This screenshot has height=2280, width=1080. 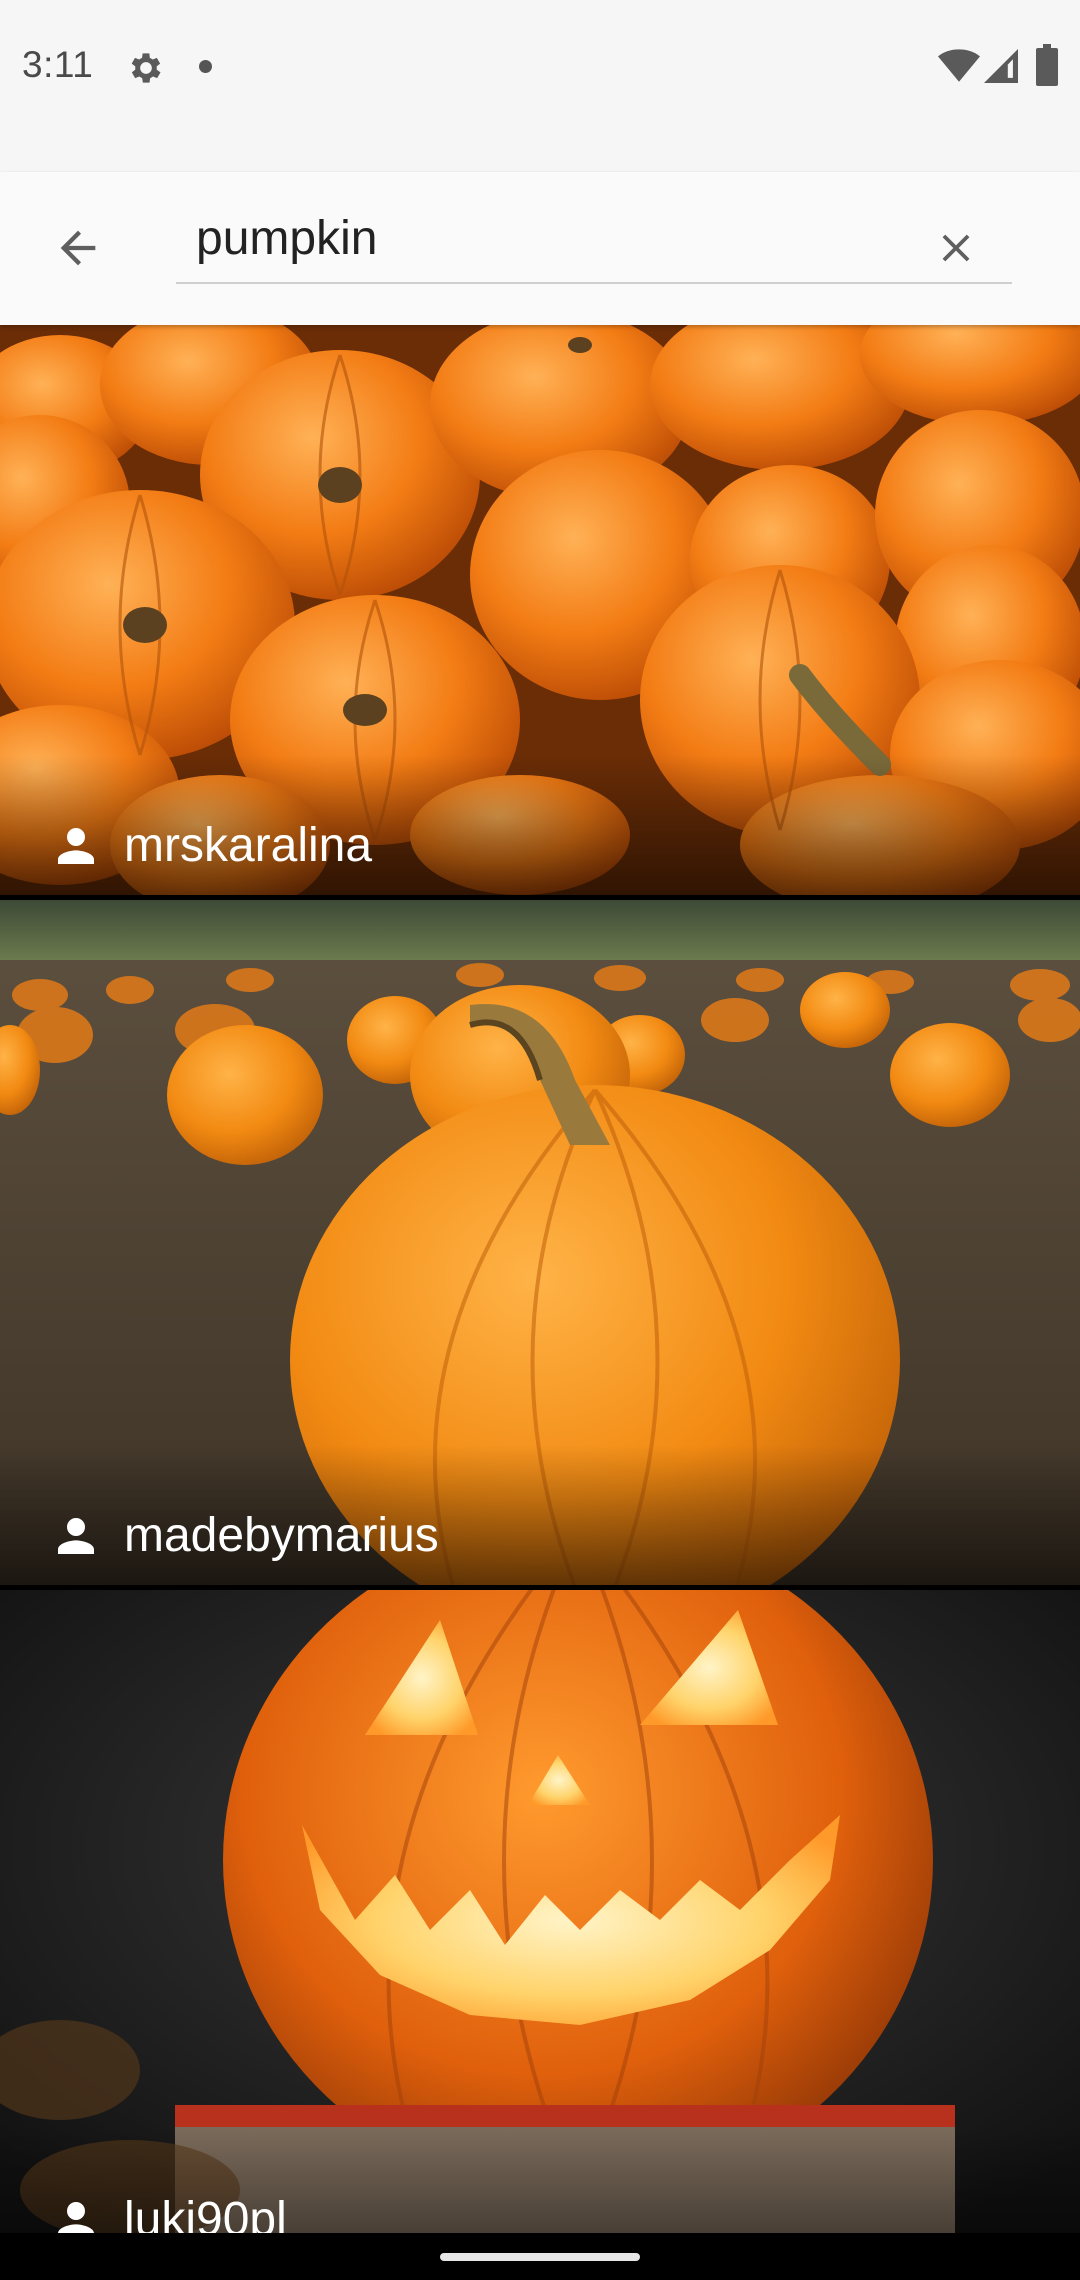 I want to click on author-overlay: madebymarius, so click(x=540, y=1515).